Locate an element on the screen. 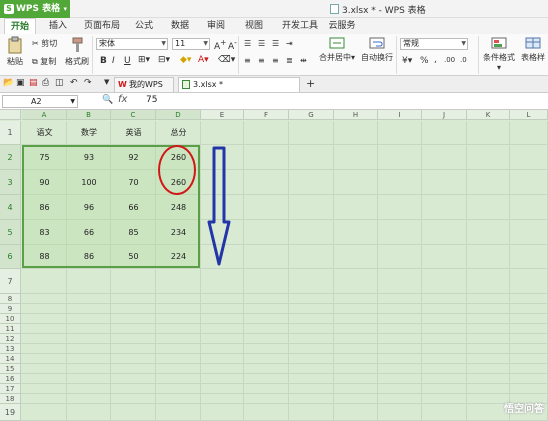 This screenshot has width=548, height=421. row-header: 1 is located at coordinates (10, 133).